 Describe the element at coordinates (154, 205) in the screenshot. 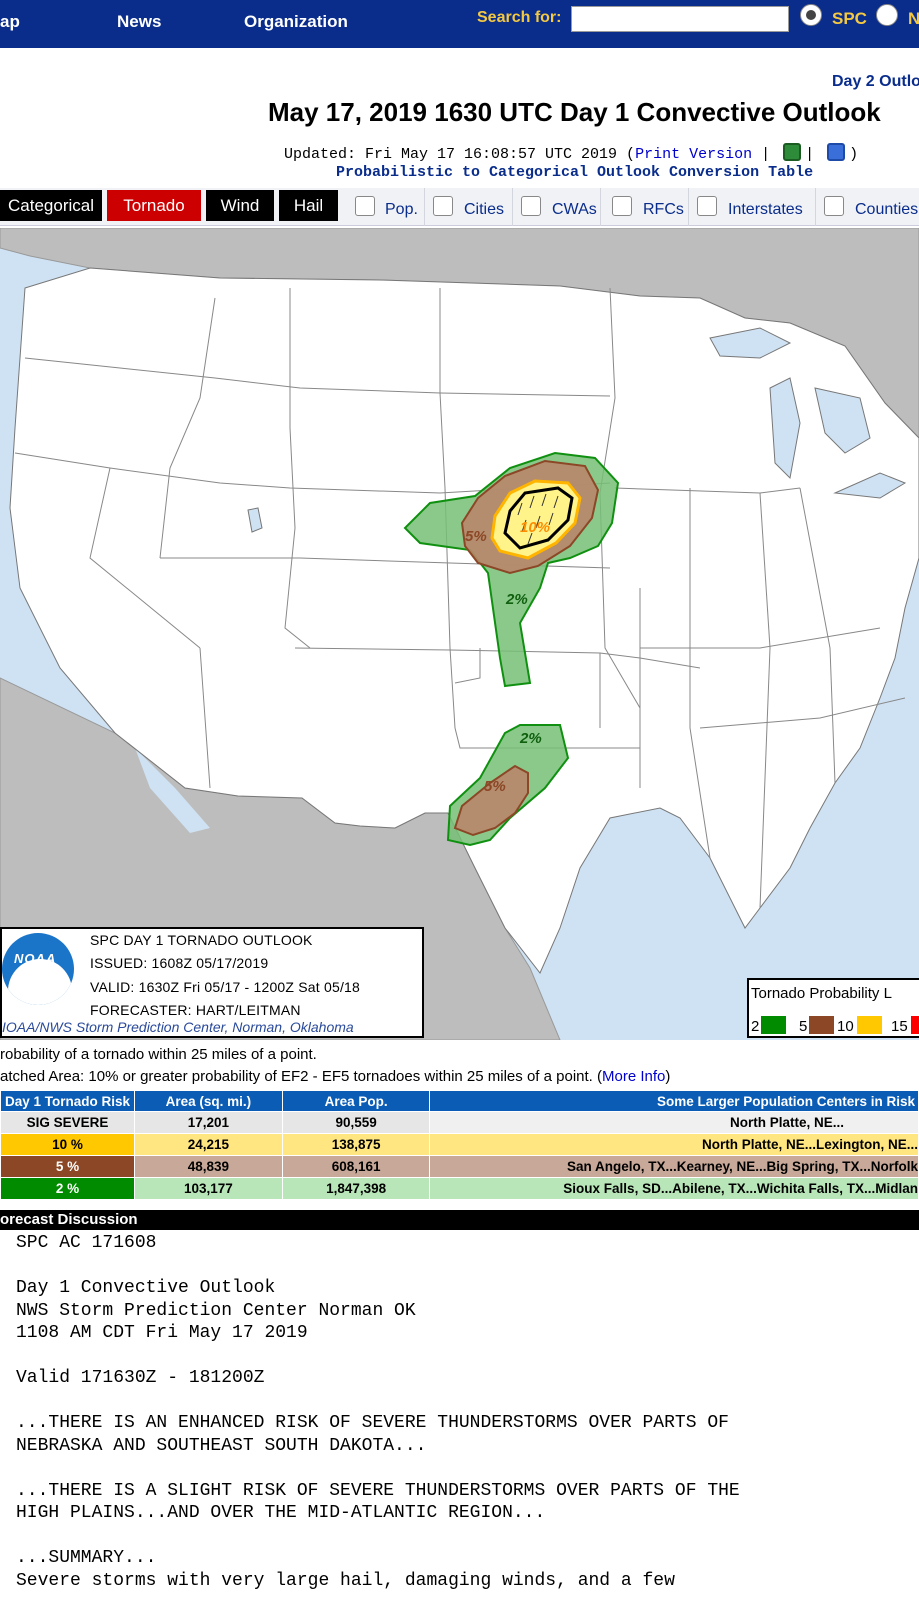

I see `tab-tornado: Tornado` at that location.